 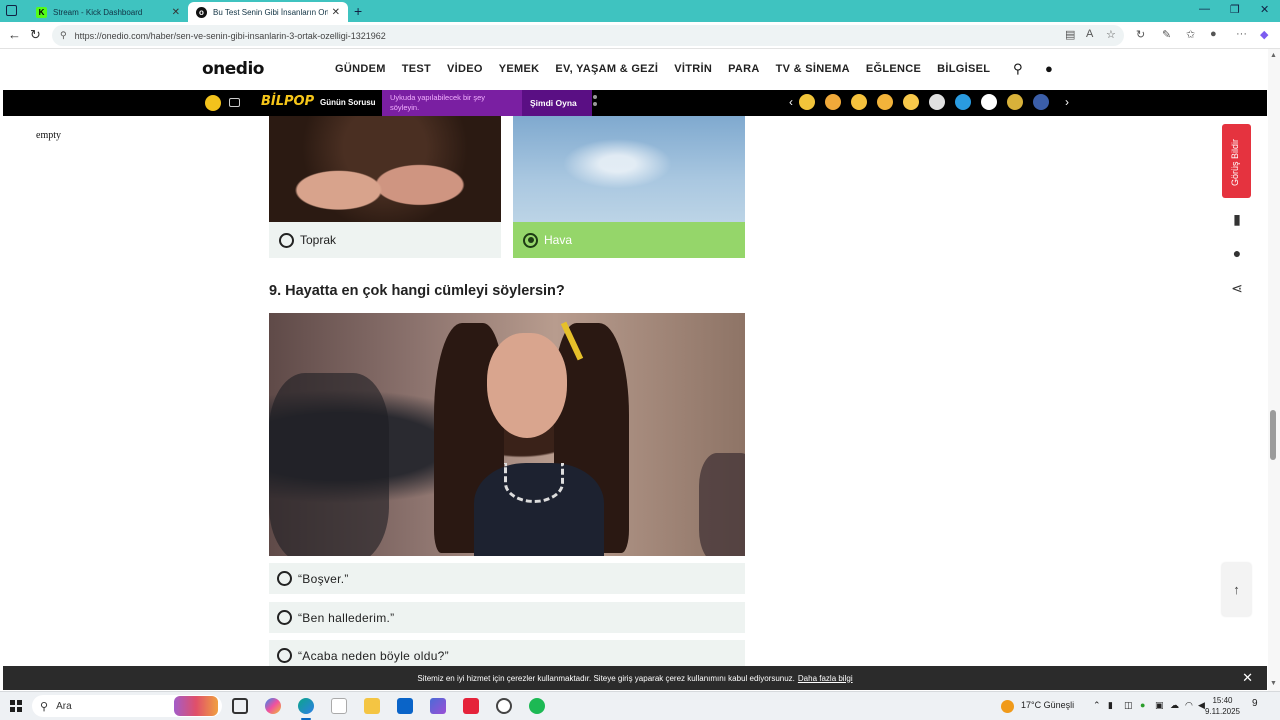 I want to click on scroll-up-icon: ▲, so click(x=1273, y=55).